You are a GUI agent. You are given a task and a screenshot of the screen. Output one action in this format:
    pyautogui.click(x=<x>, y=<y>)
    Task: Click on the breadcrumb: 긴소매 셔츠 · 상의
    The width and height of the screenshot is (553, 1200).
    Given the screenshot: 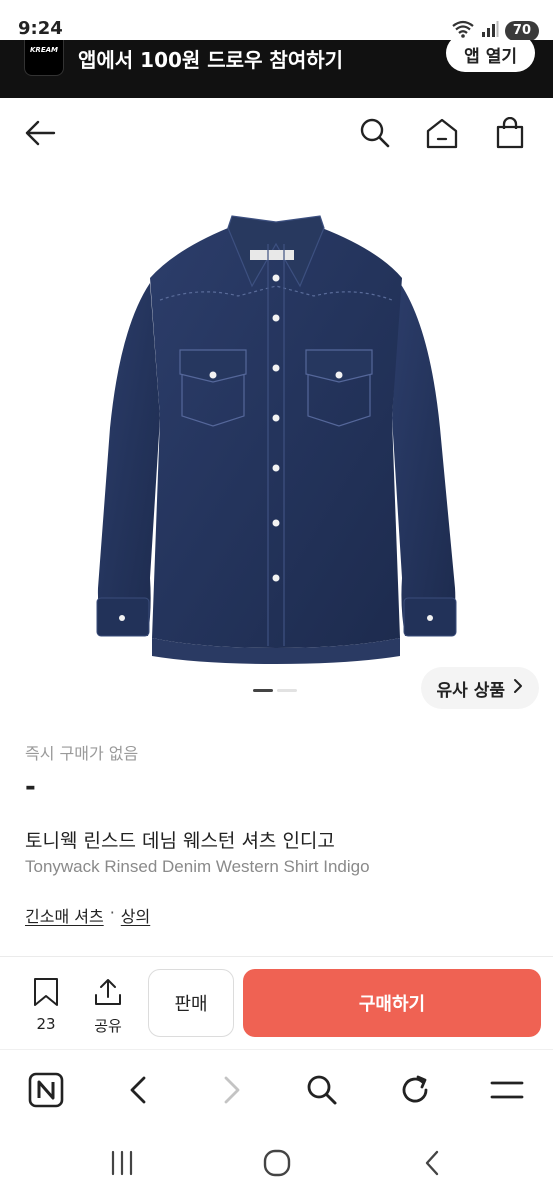 What is the action you would take?
    pyautogui.click(x=87, y=915)
    